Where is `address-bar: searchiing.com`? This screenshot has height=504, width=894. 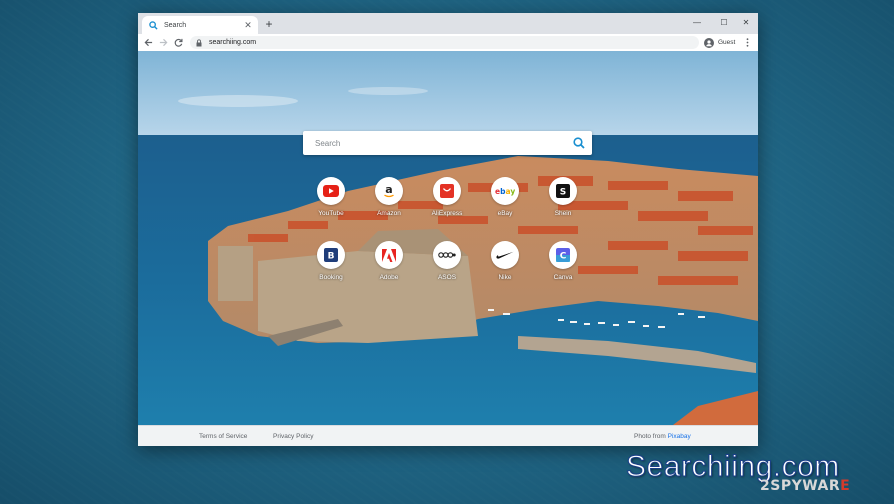 address-bar: searchiing.com is located at coordinates (444, 42).